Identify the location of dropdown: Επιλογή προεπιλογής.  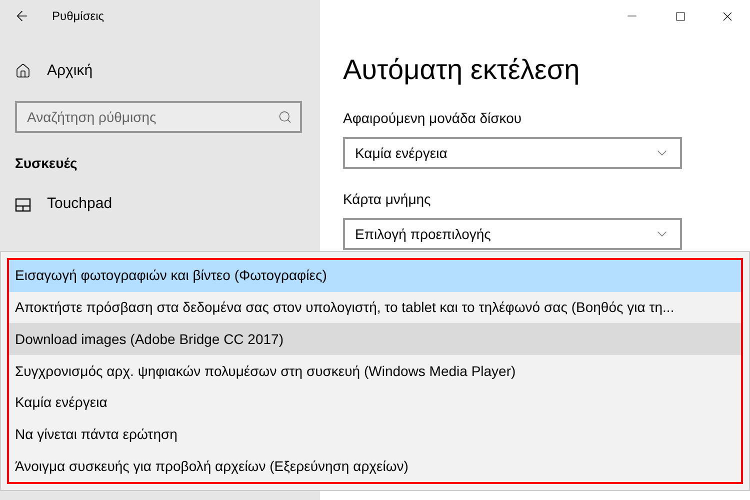
(512, 234).